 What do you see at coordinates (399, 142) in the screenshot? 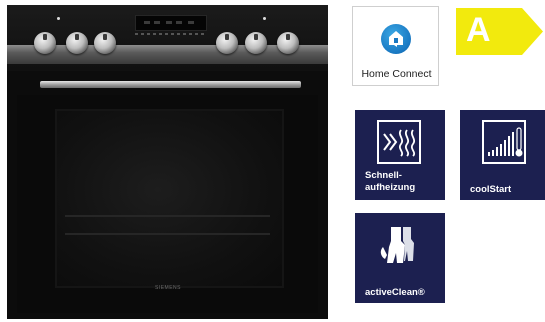
I see `rapid-heating-icon` at bounding box center [399, 142].